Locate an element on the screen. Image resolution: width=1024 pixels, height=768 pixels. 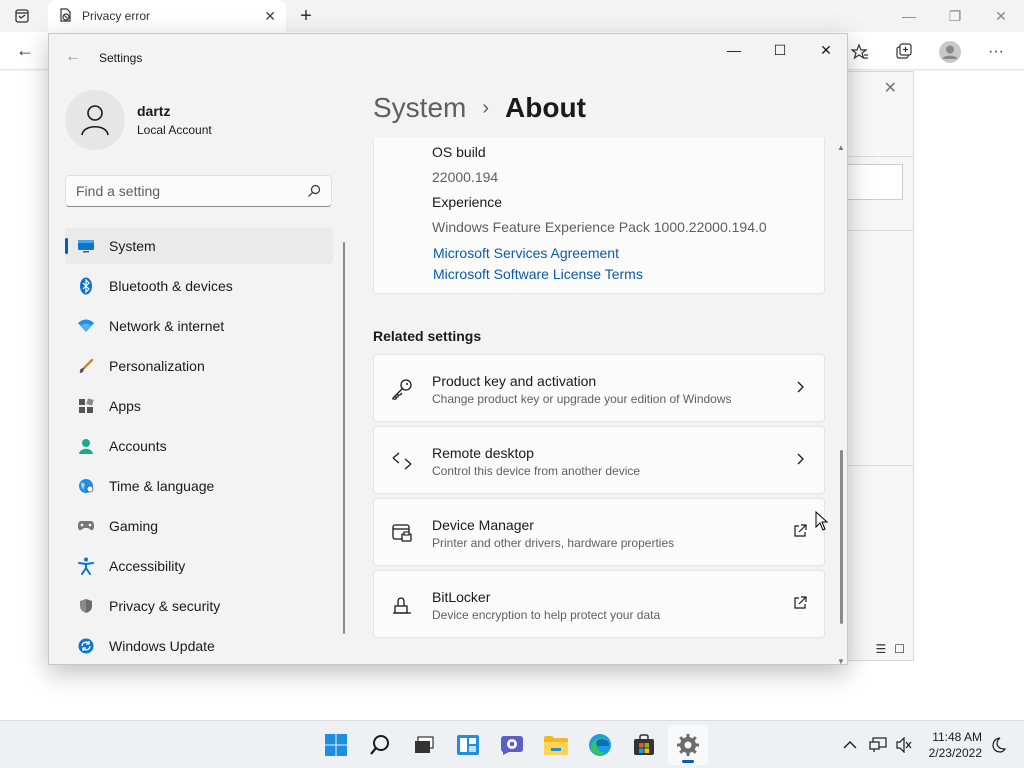
taskbar-clock: 11:48 AM 2/23/2022 is located at coordinates (950, 745).